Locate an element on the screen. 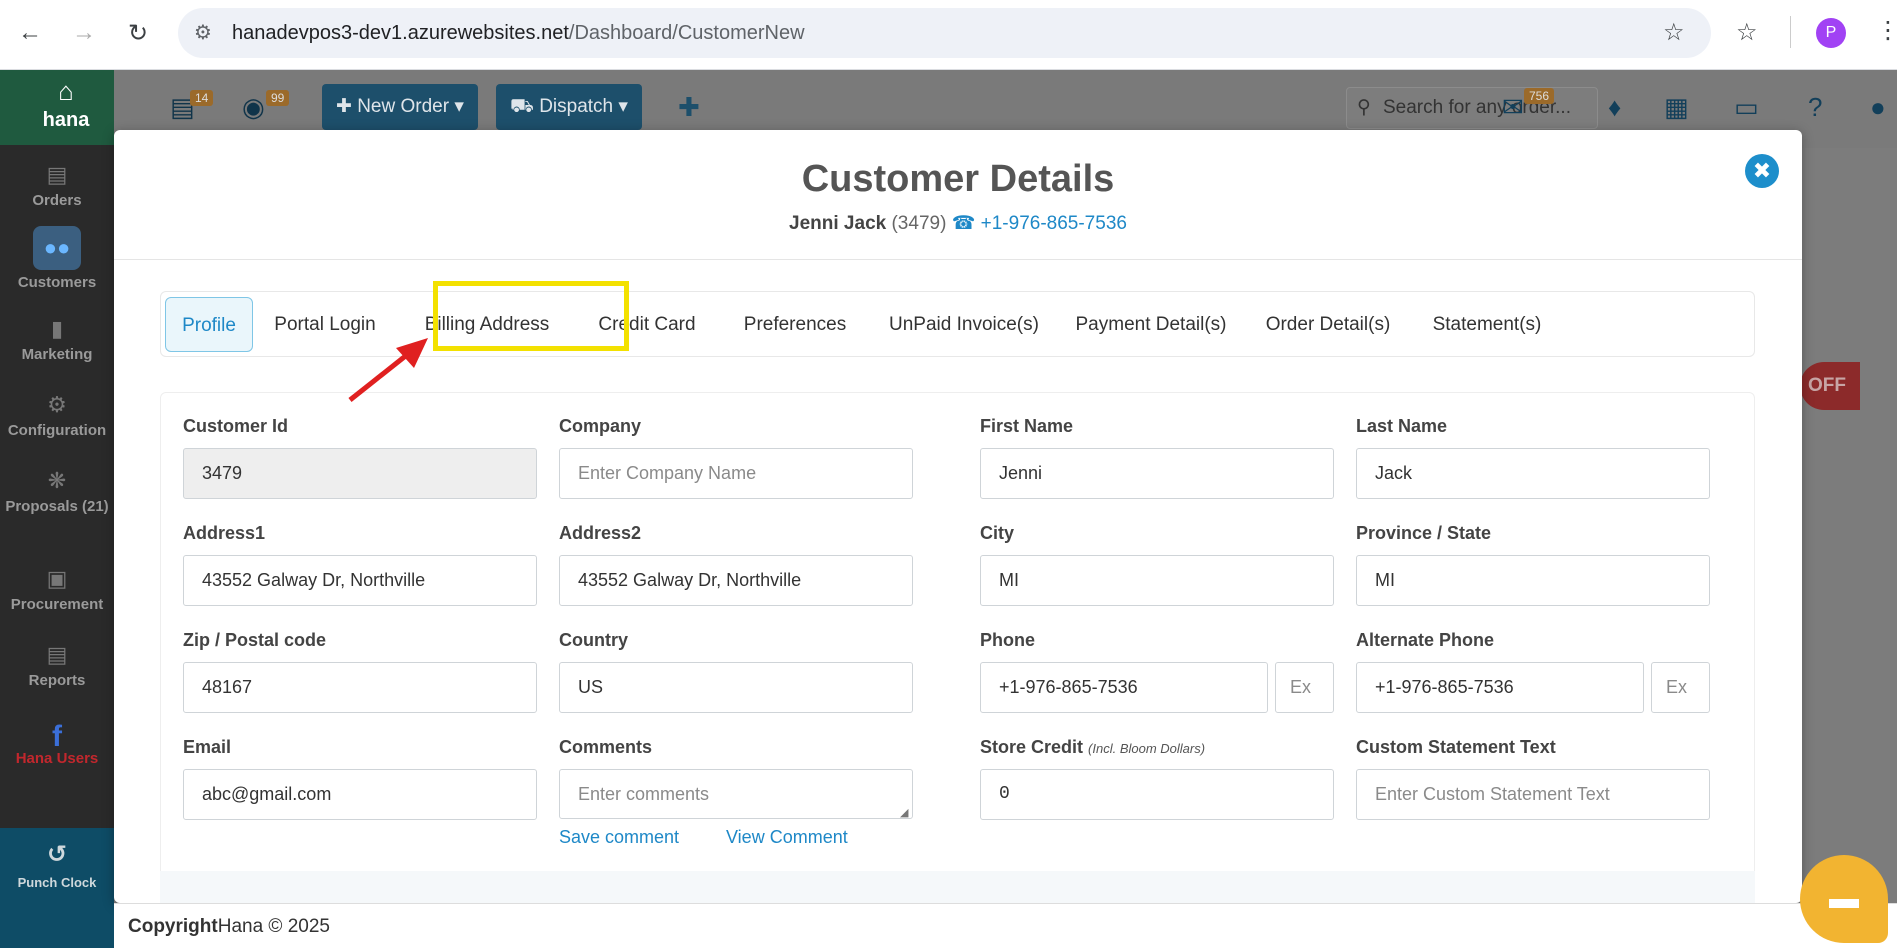 The image size is (1897, 949). sidebar-item-label: Procurement is located at coordinates (57, 604).